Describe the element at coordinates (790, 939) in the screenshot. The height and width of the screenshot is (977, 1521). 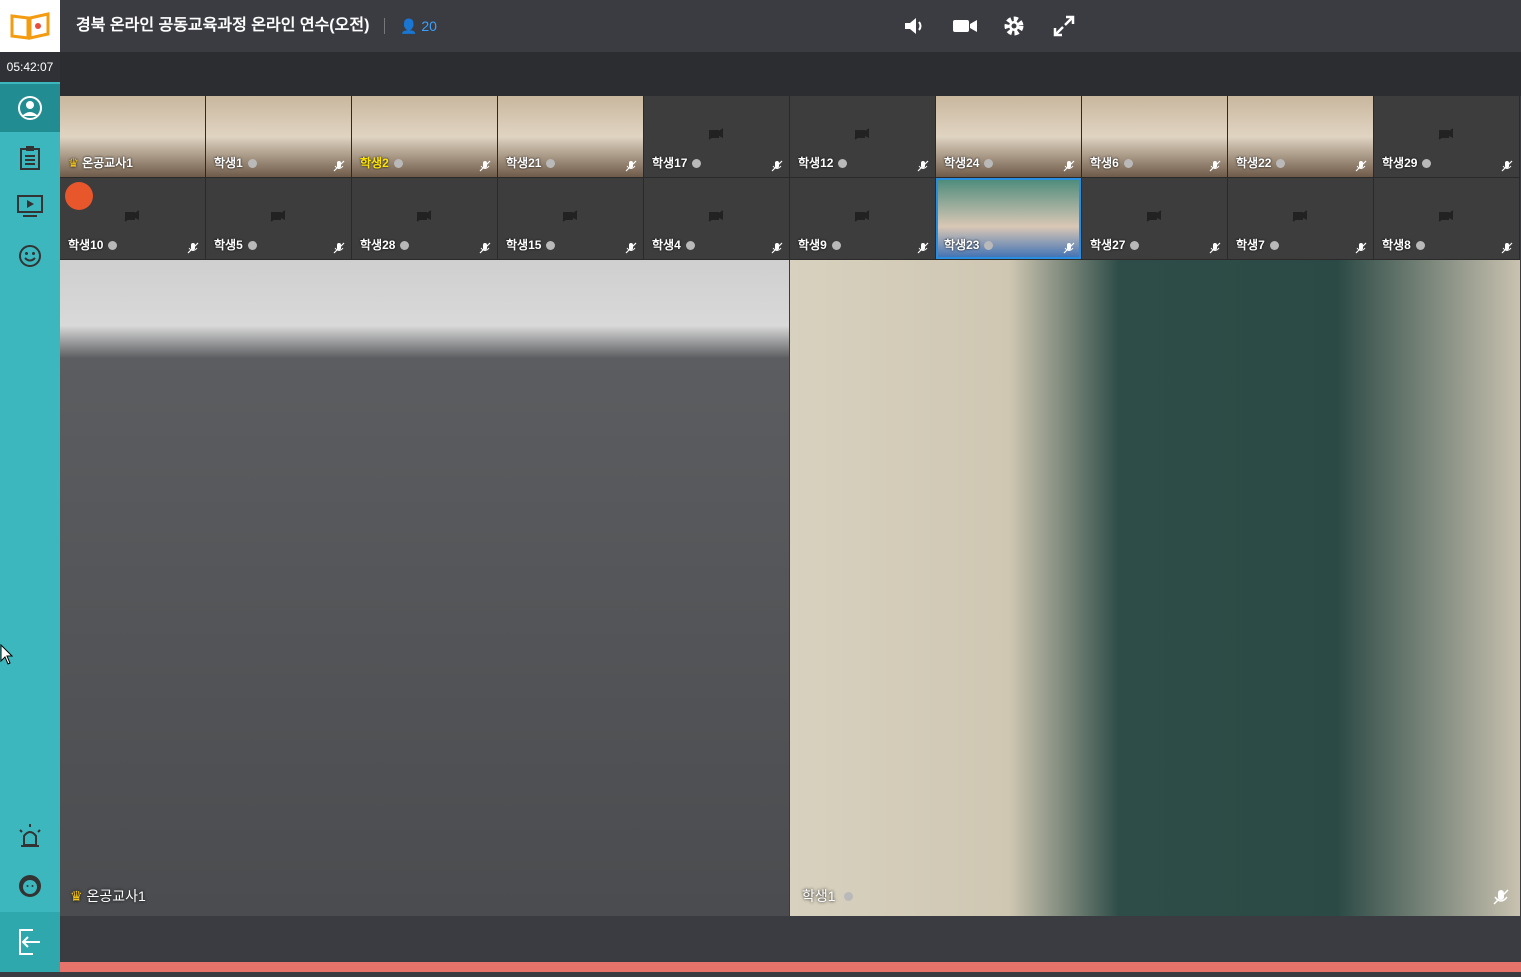
I see `bottom-bar` at that location.